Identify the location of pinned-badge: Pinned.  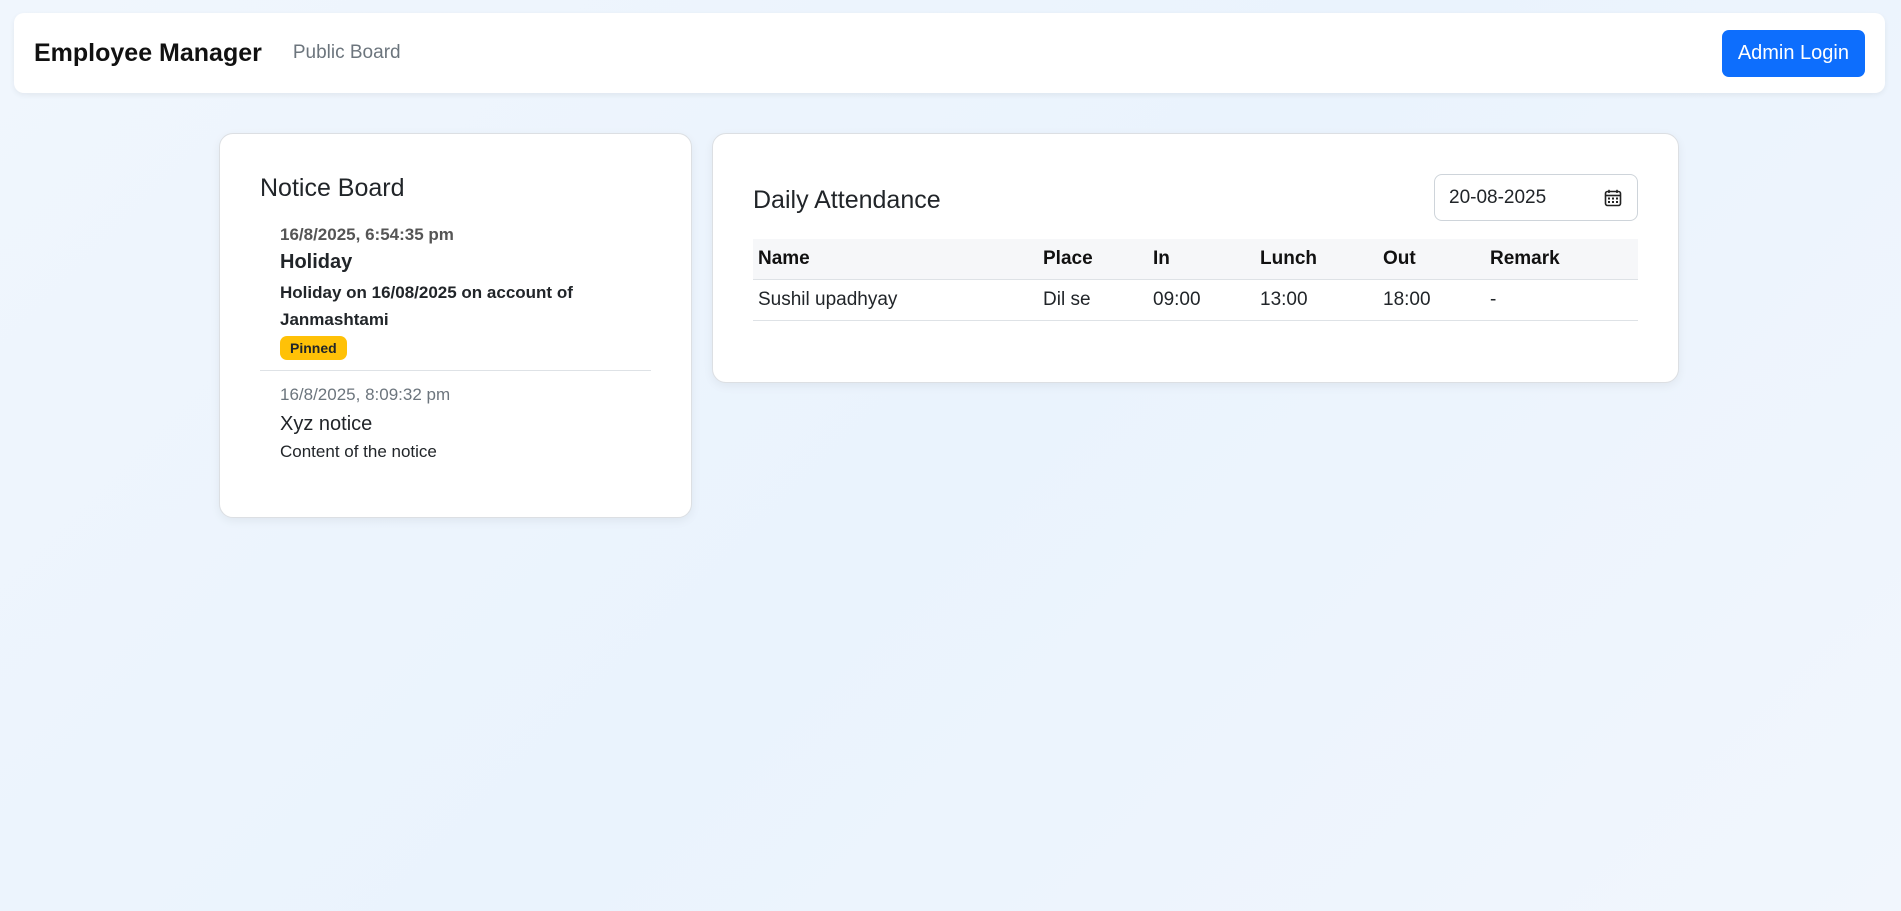
(313, 348).